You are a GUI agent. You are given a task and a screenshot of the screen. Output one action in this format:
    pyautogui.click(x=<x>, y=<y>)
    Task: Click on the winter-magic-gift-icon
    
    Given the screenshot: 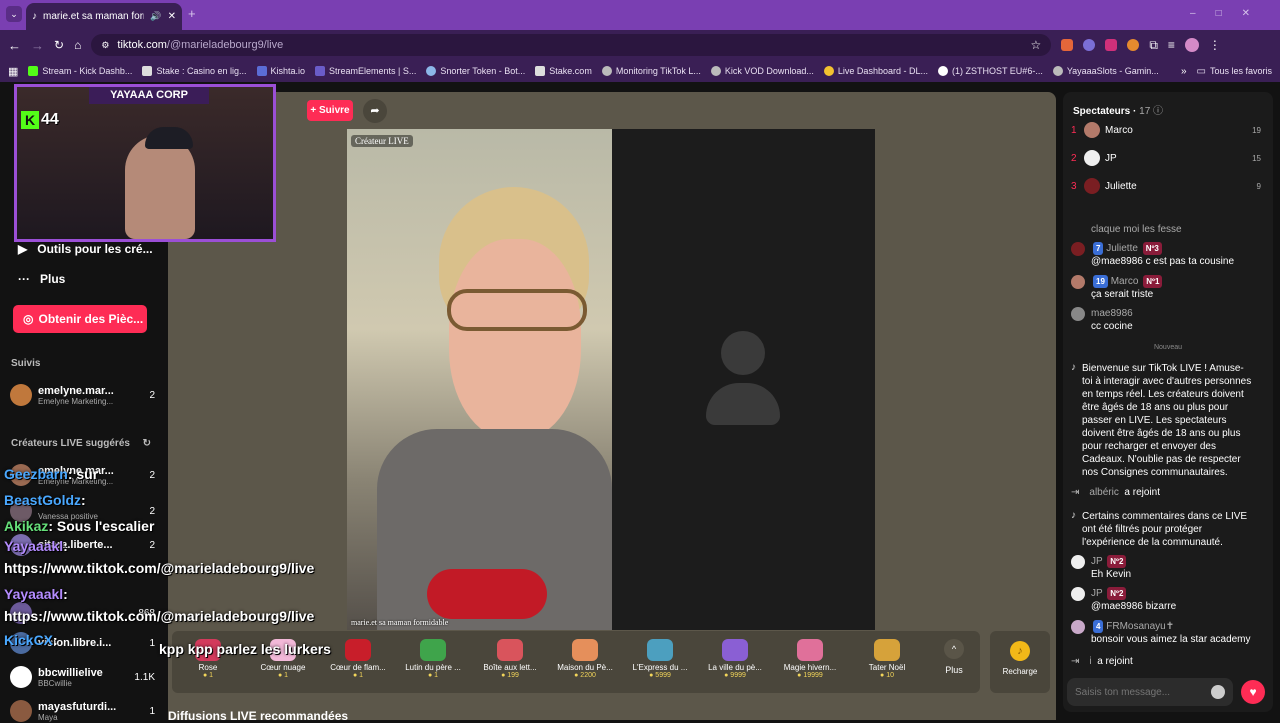 What is the action you would take?
    pyautogui.click(x=810, y=650)
    